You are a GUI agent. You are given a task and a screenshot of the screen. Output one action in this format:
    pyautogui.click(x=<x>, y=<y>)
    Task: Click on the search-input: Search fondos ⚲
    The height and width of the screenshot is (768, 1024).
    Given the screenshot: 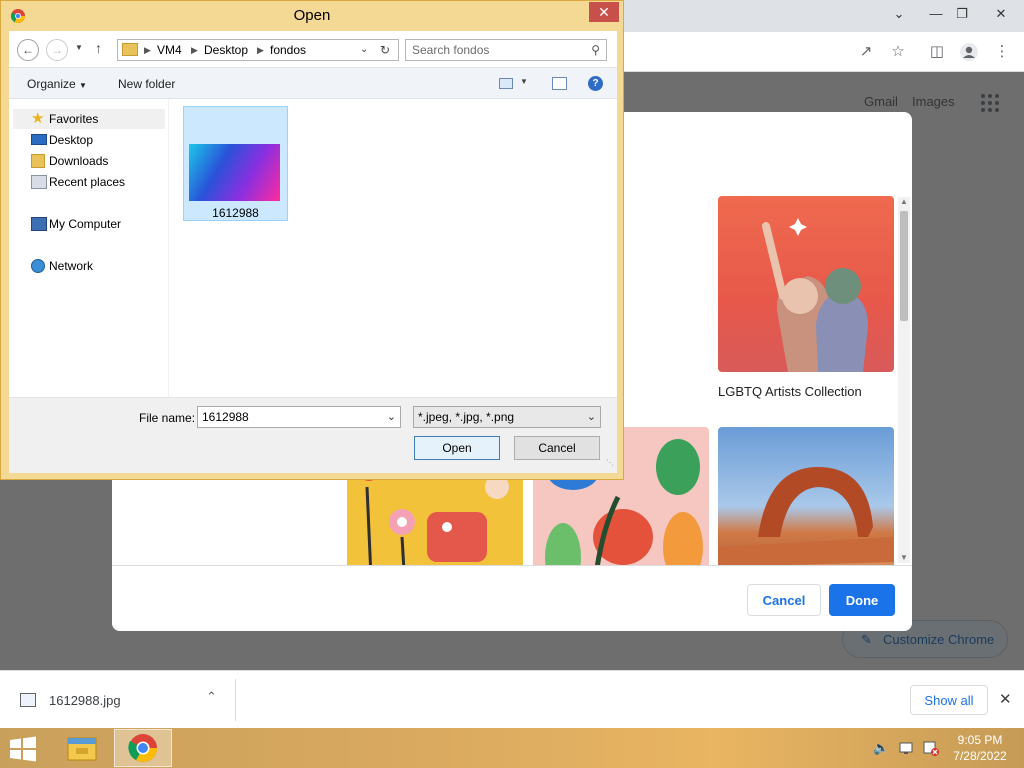 What is the action you would take?
    pyautogui.click(x=506, y=50)
    